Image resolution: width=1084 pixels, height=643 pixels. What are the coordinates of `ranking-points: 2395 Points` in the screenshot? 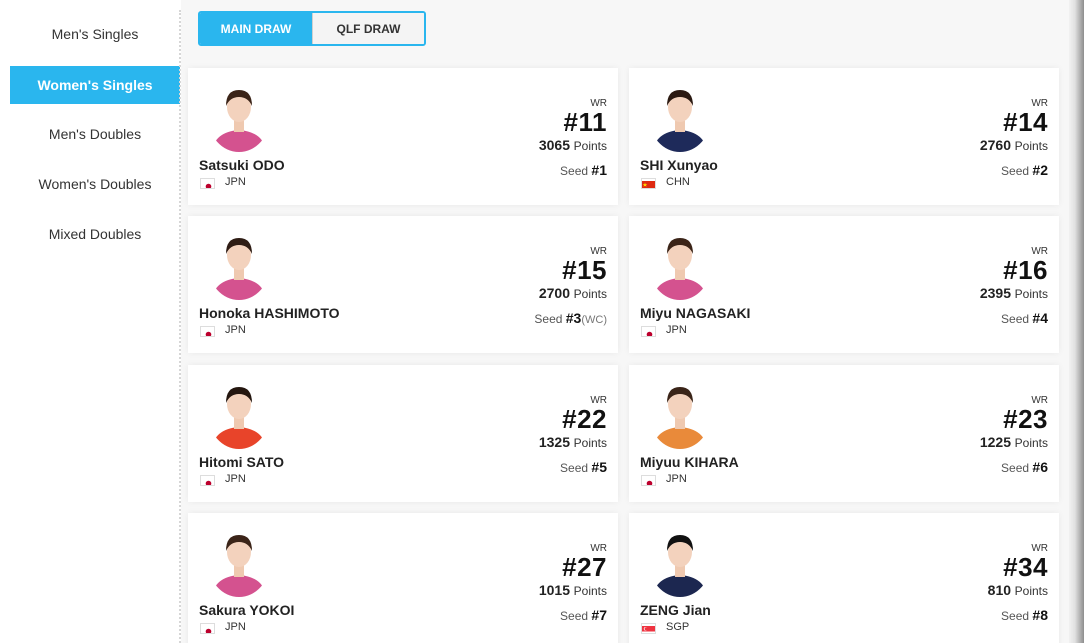 It's located at (1014, 293).